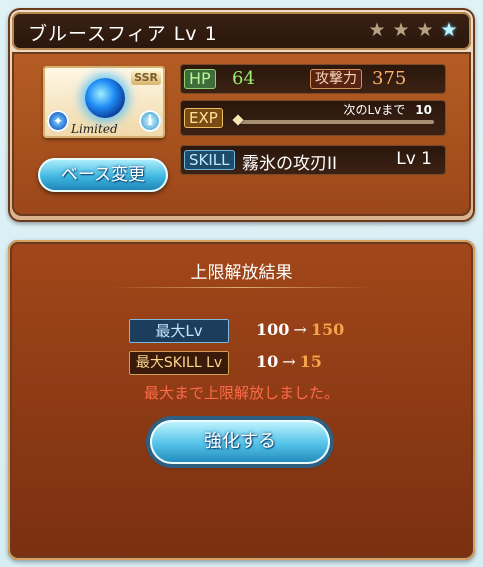 The width and height of the screenshot is (483, 567). I want to click on enhance-button: 強化する, so click(240, 442).